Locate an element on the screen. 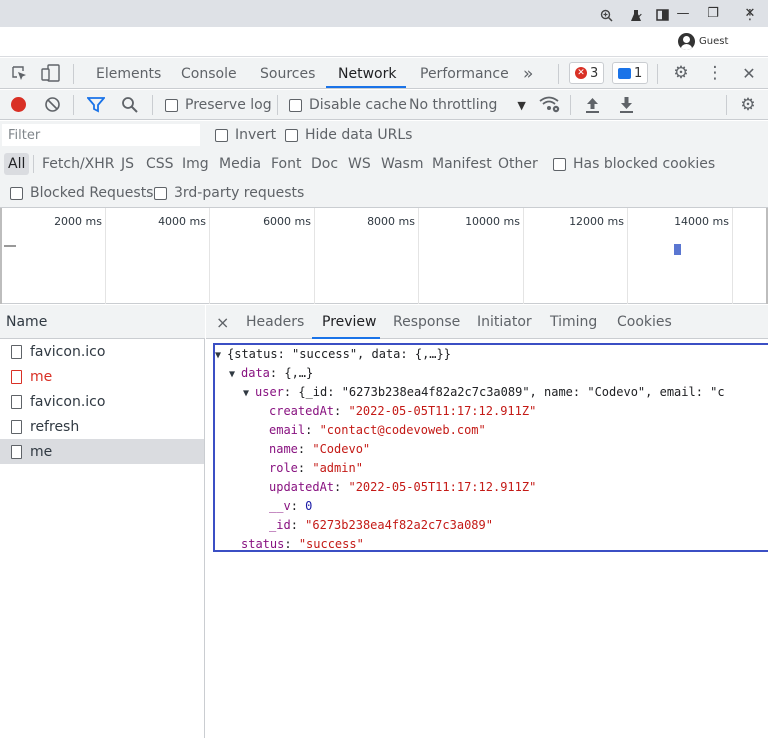 Image resolution: width=768 pixels, height=738 pixels. tab-initiator: Initiator is located at coordinates (504, 322).